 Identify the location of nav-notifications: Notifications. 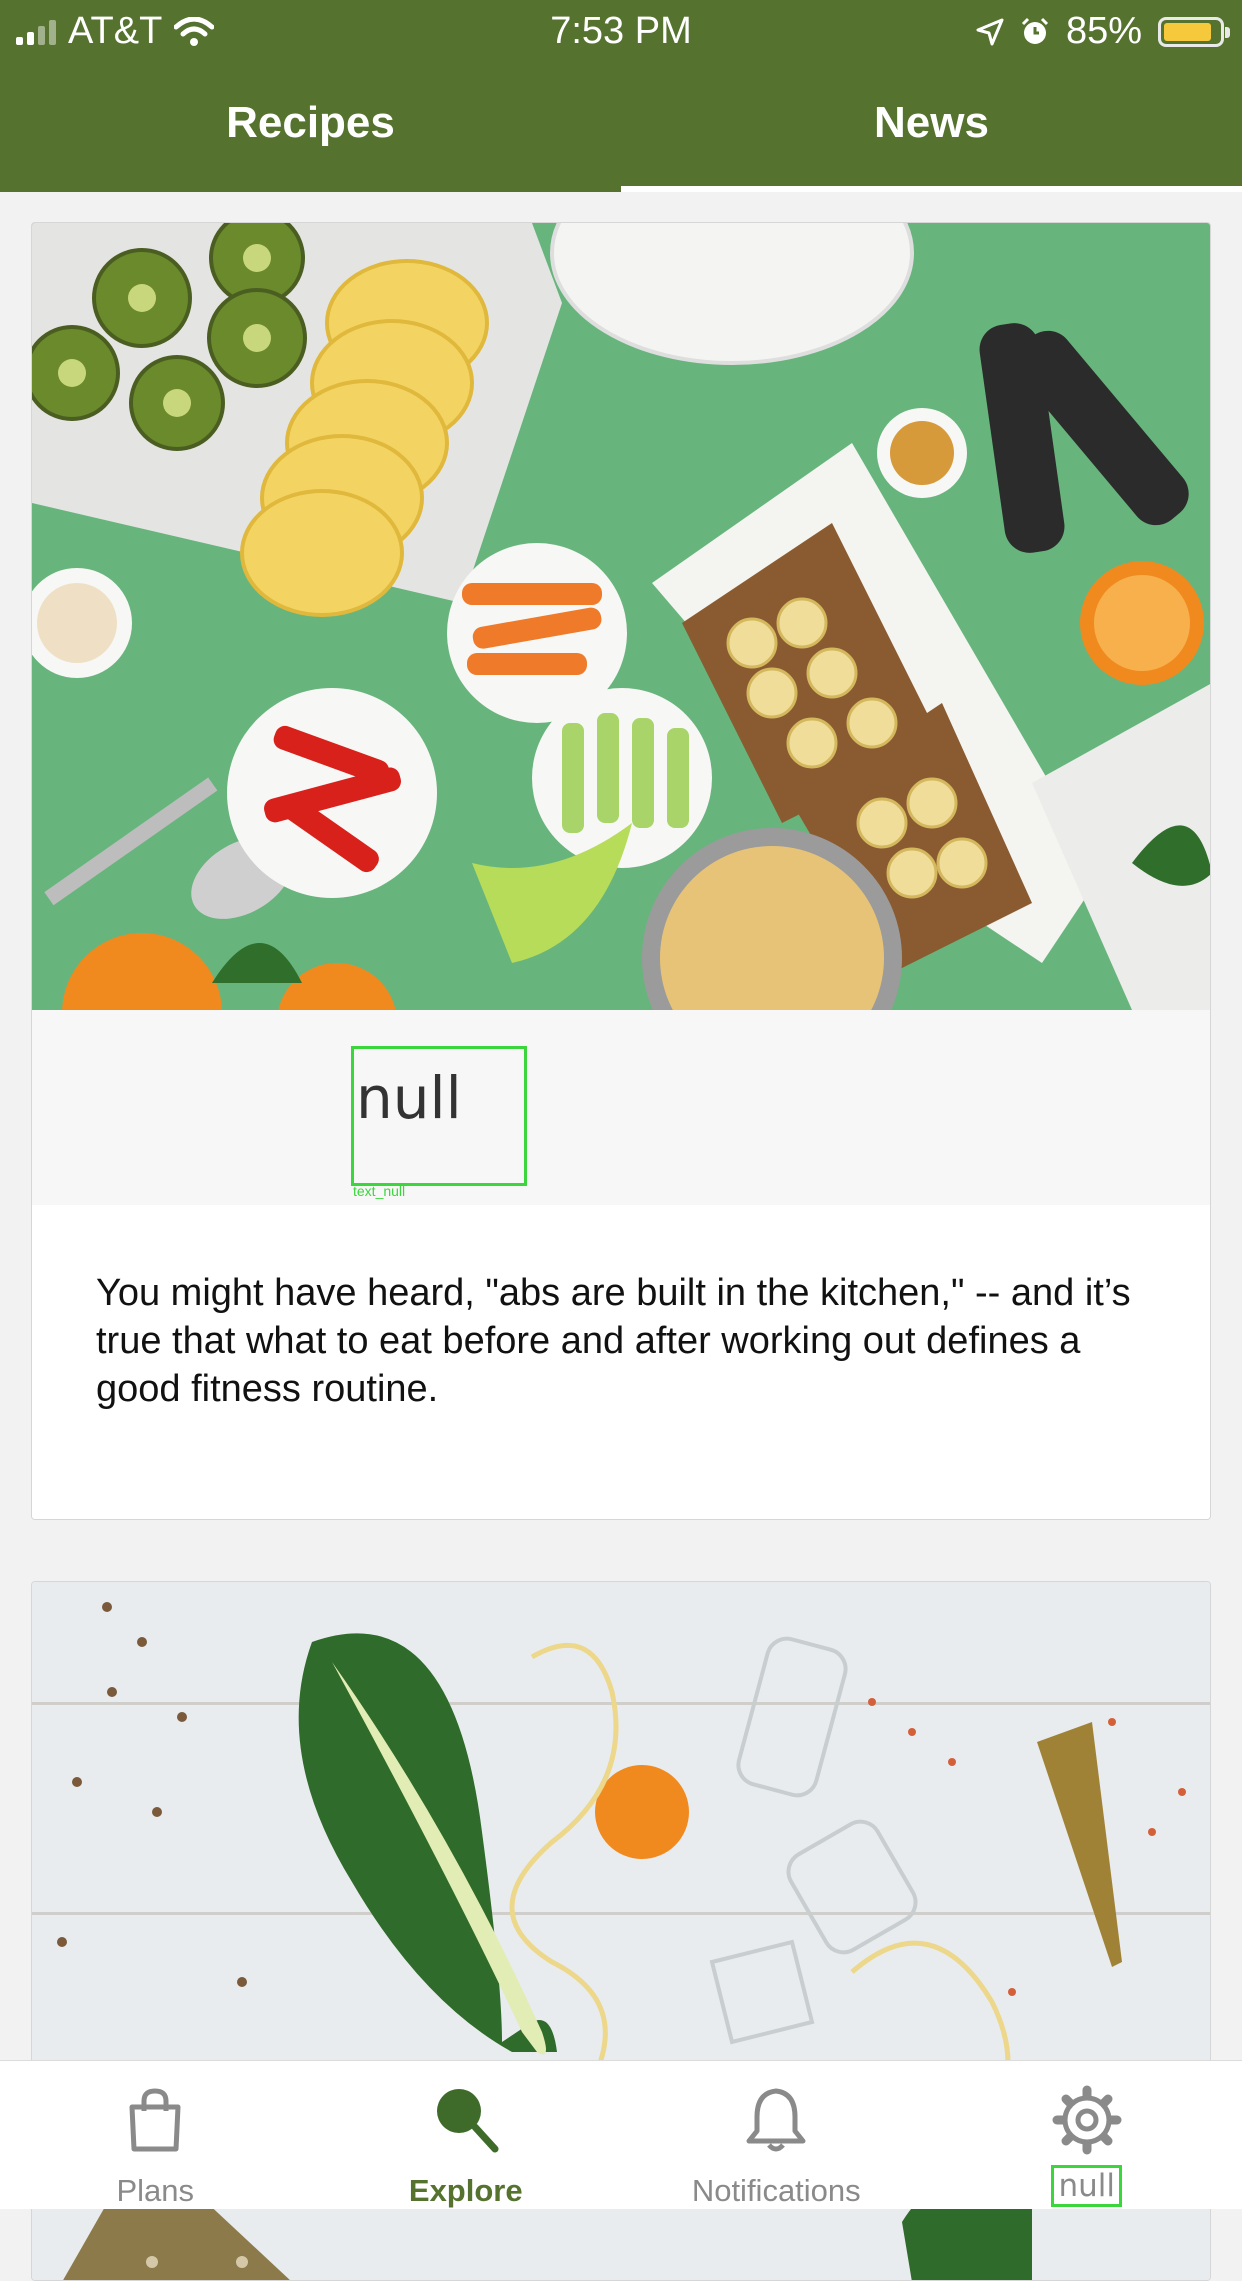
(776, 2135).